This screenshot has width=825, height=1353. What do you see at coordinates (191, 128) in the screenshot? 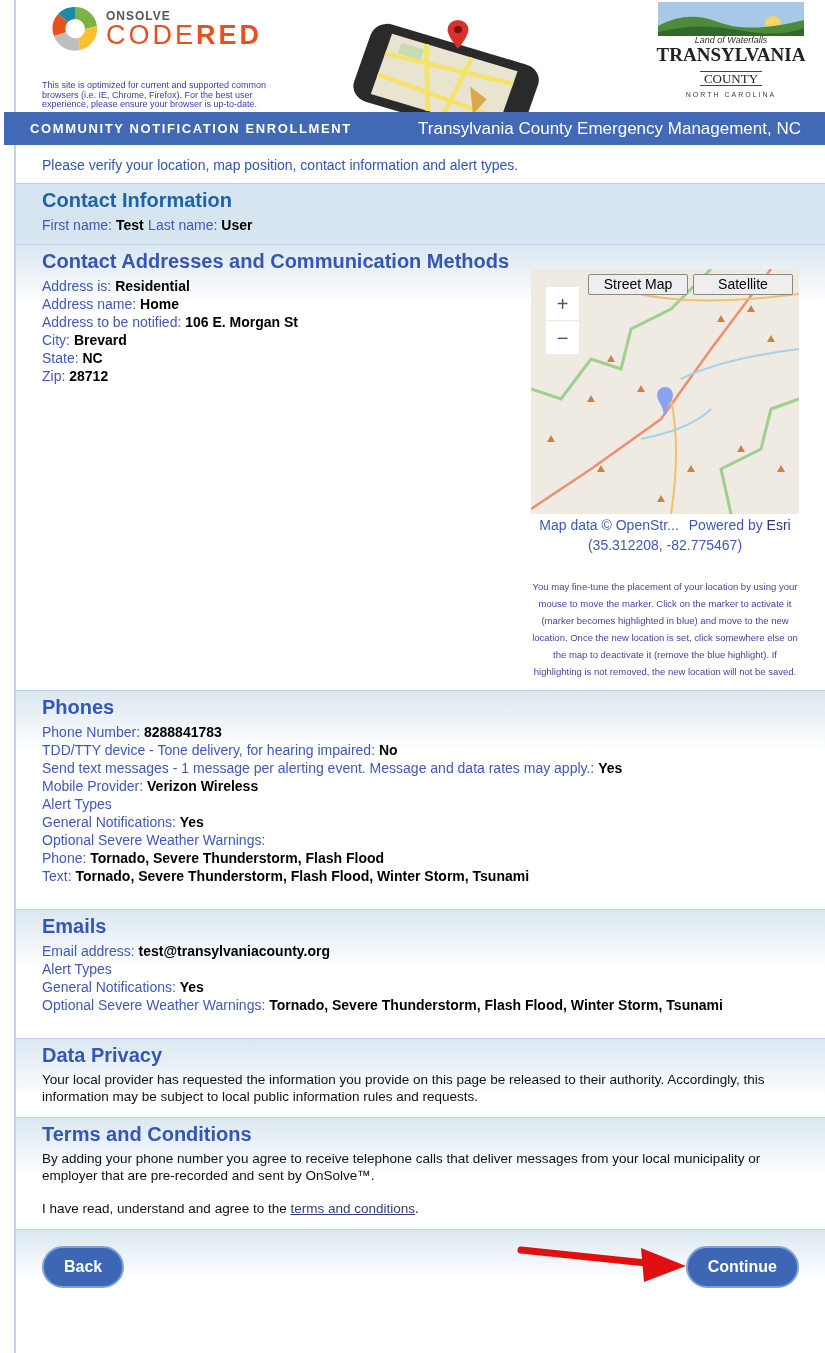
I see `banner-title: COMMUNITY NOTIFICATION ENROLLMENT` at bounding box center [191, 128].